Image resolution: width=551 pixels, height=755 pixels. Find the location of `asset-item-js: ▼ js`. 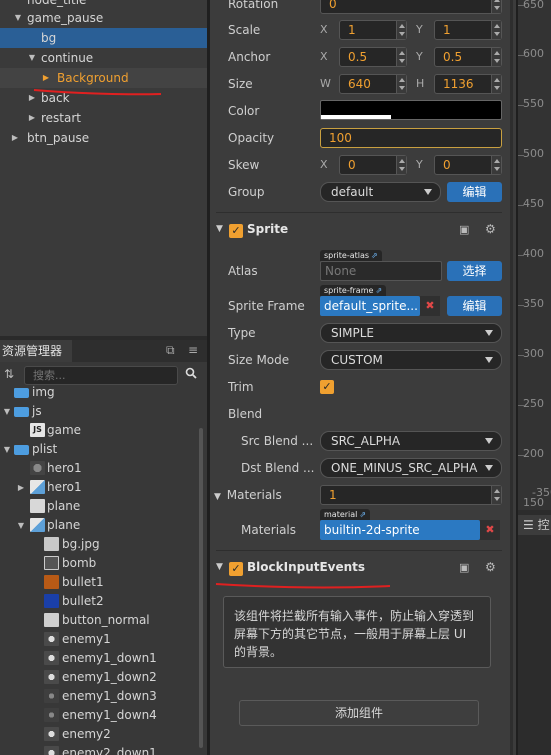

asset-item-js: ▼ js is located at coordinates (99, 411).